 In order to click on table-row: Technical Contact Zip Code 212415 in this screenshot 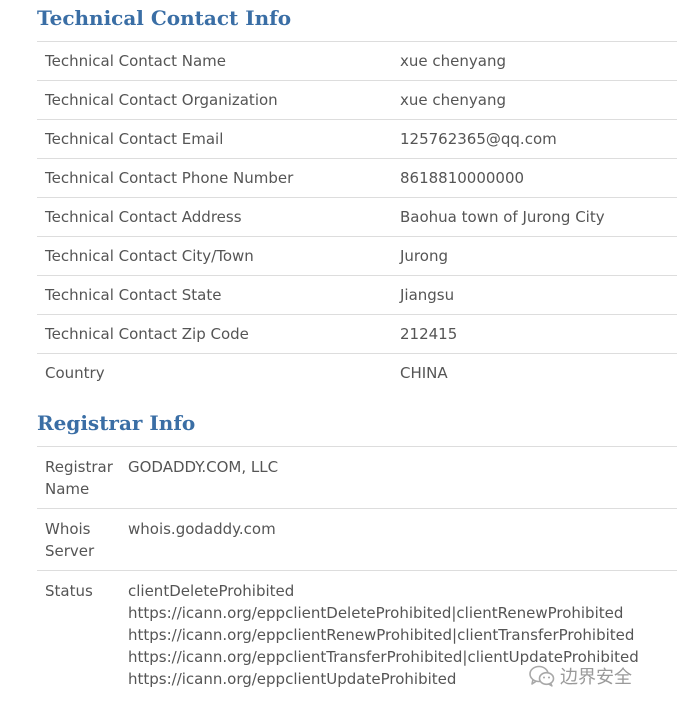, I will do `click(357, 334)`.